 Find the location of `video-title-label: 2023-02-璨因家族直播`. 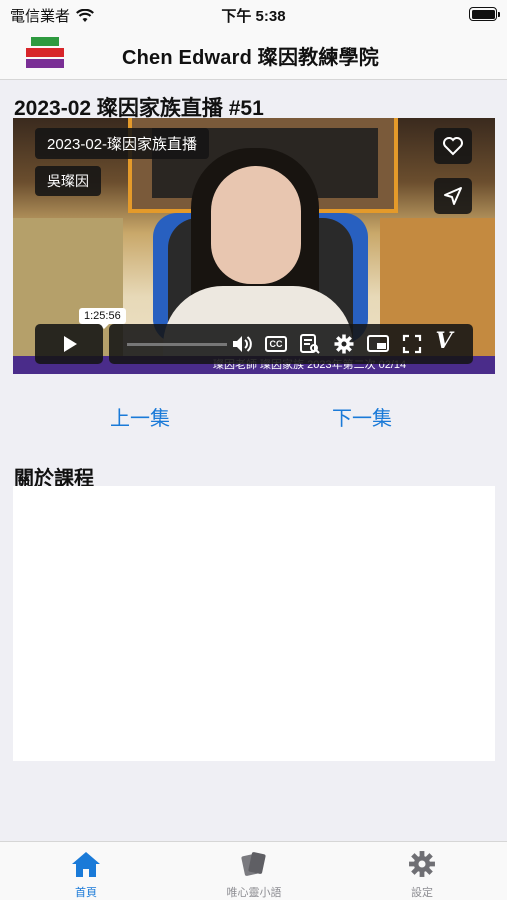

video-title-label: 2023-02-璨因家族直播 is located at coordinates (122, 143).